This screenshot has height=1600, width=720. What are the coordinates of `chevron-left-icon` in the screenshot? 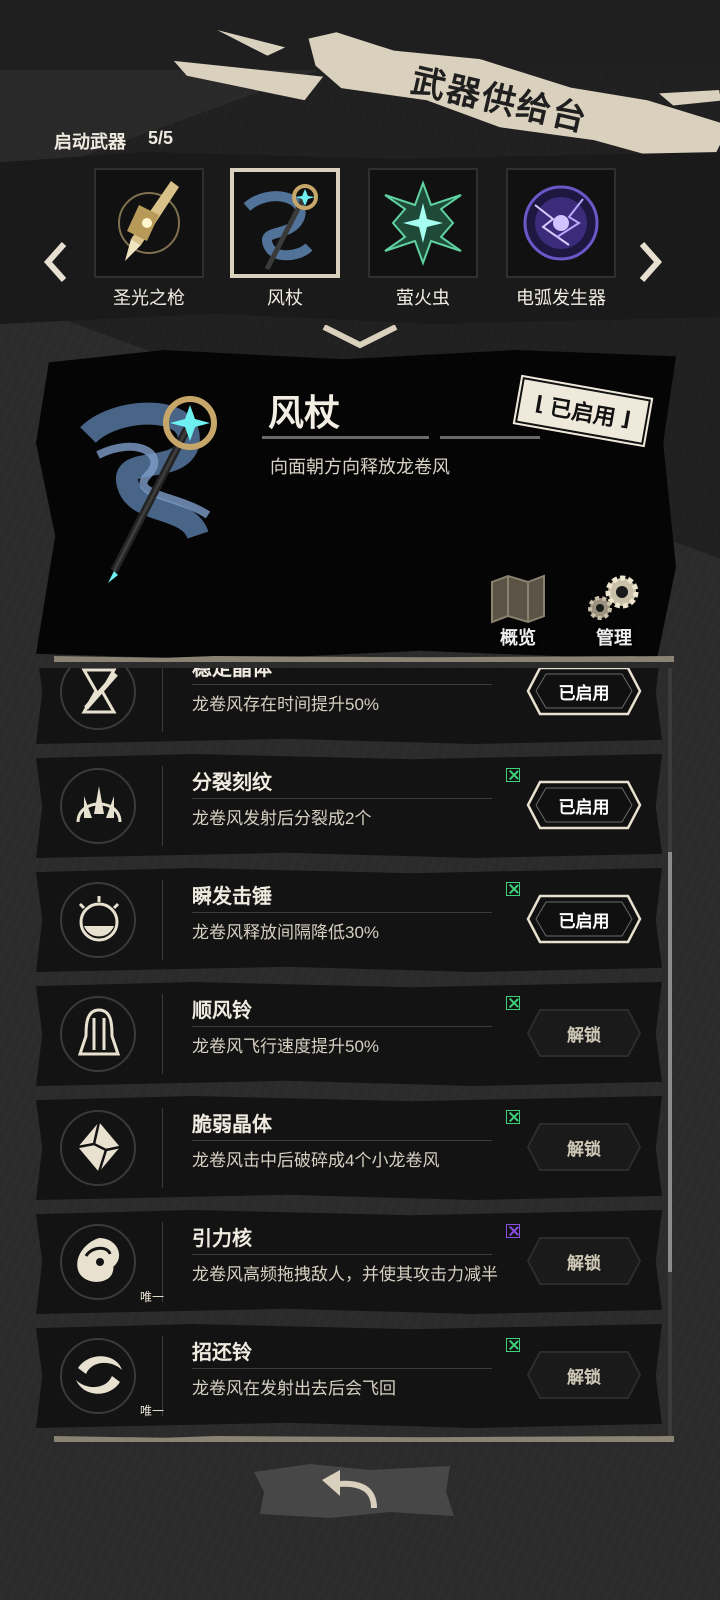 It's located at (55, 262).